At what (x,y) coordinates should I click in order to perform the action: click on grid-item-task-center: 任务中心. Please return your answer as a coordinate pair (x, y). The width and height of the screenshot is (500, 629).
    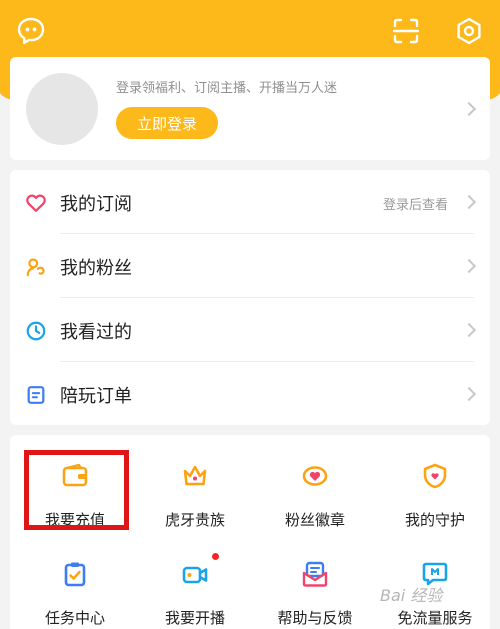
    Looking at the image, I should click on (75, 585).